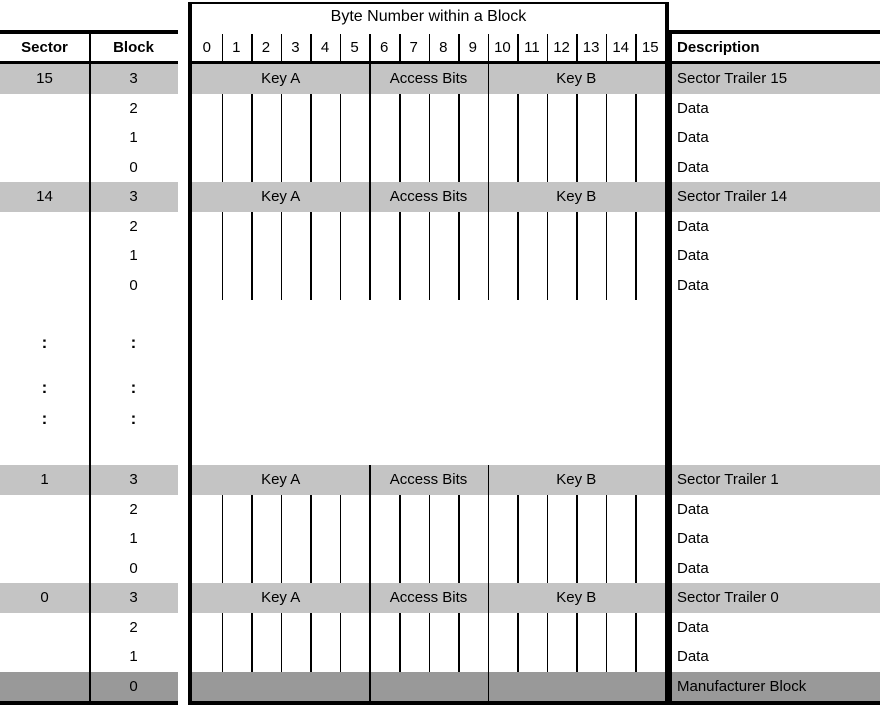 The width and height of the screenshot is (880, 717). Describe the element at coordinates (236, 47) in the screenshot. I see `byte-number-cell-1: 1` at that location.